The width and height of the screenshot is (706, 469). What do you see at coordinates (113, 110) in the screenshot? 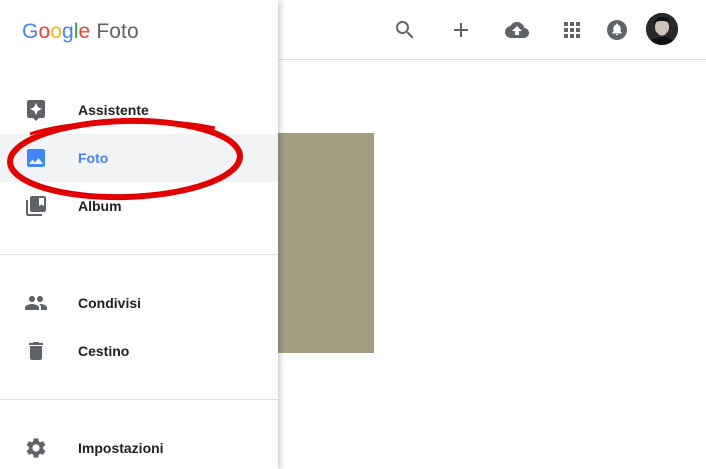
I see `drawer-item-label: Assistente` at bounding box center [113, 110].